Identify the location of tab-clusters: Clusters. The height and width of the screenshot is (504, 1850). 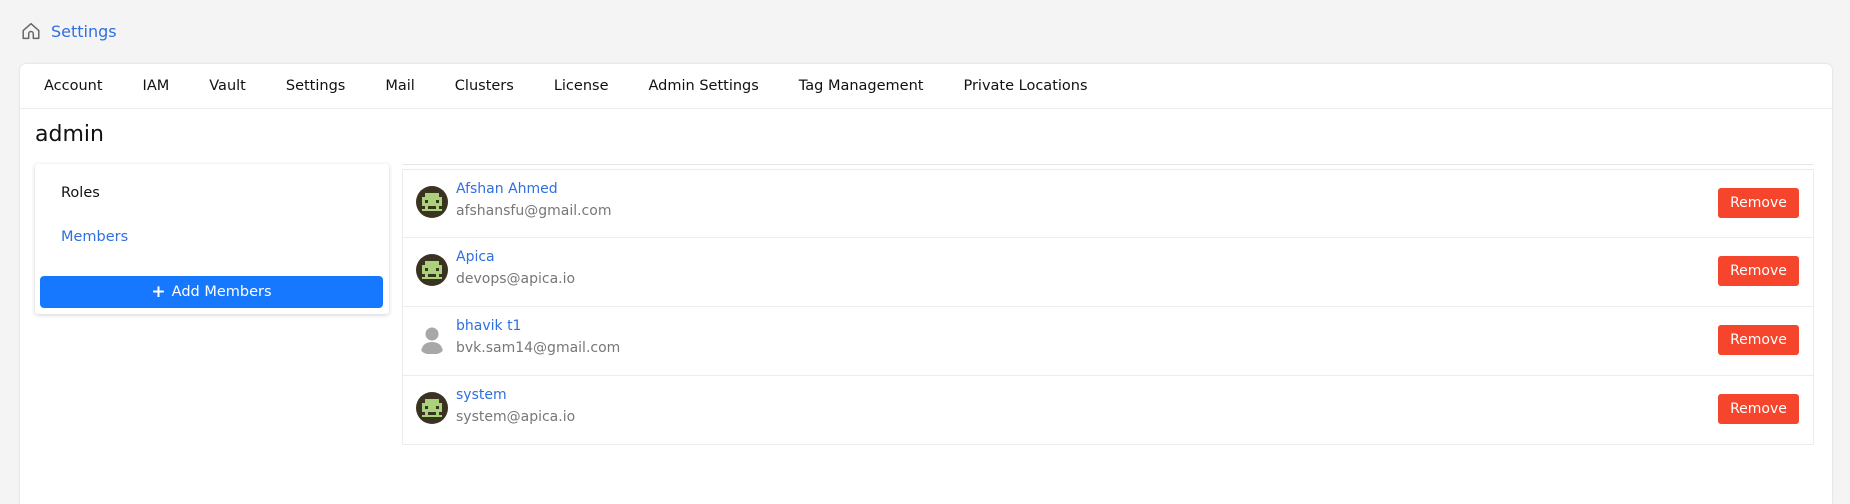
(484, 86).